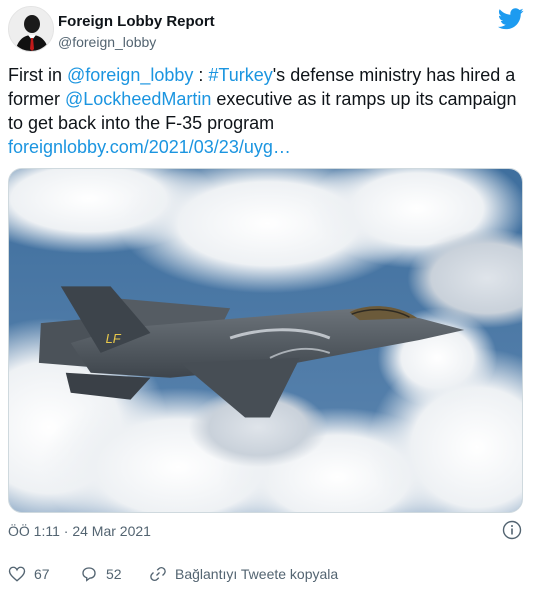 This screenshot has height=591, width=534. I want to click on tweet-segment: First in, so click(38, 75).